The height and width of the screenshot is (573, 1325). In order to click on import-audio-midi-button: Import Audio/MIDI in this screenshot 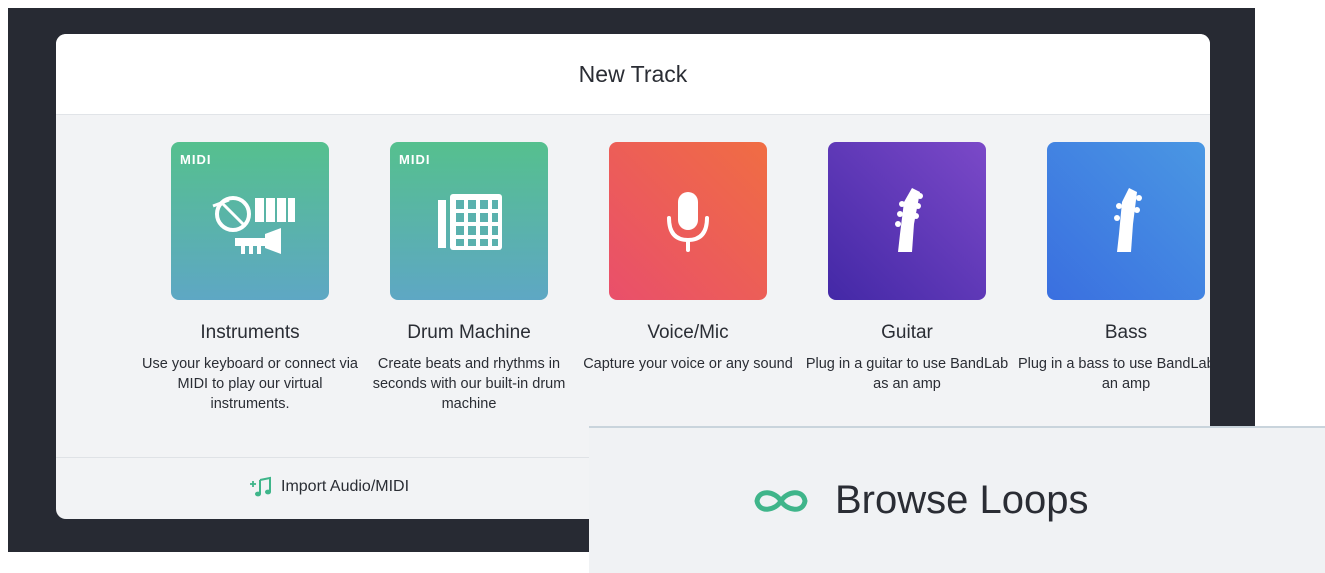, I will do `click(329, 487)`.